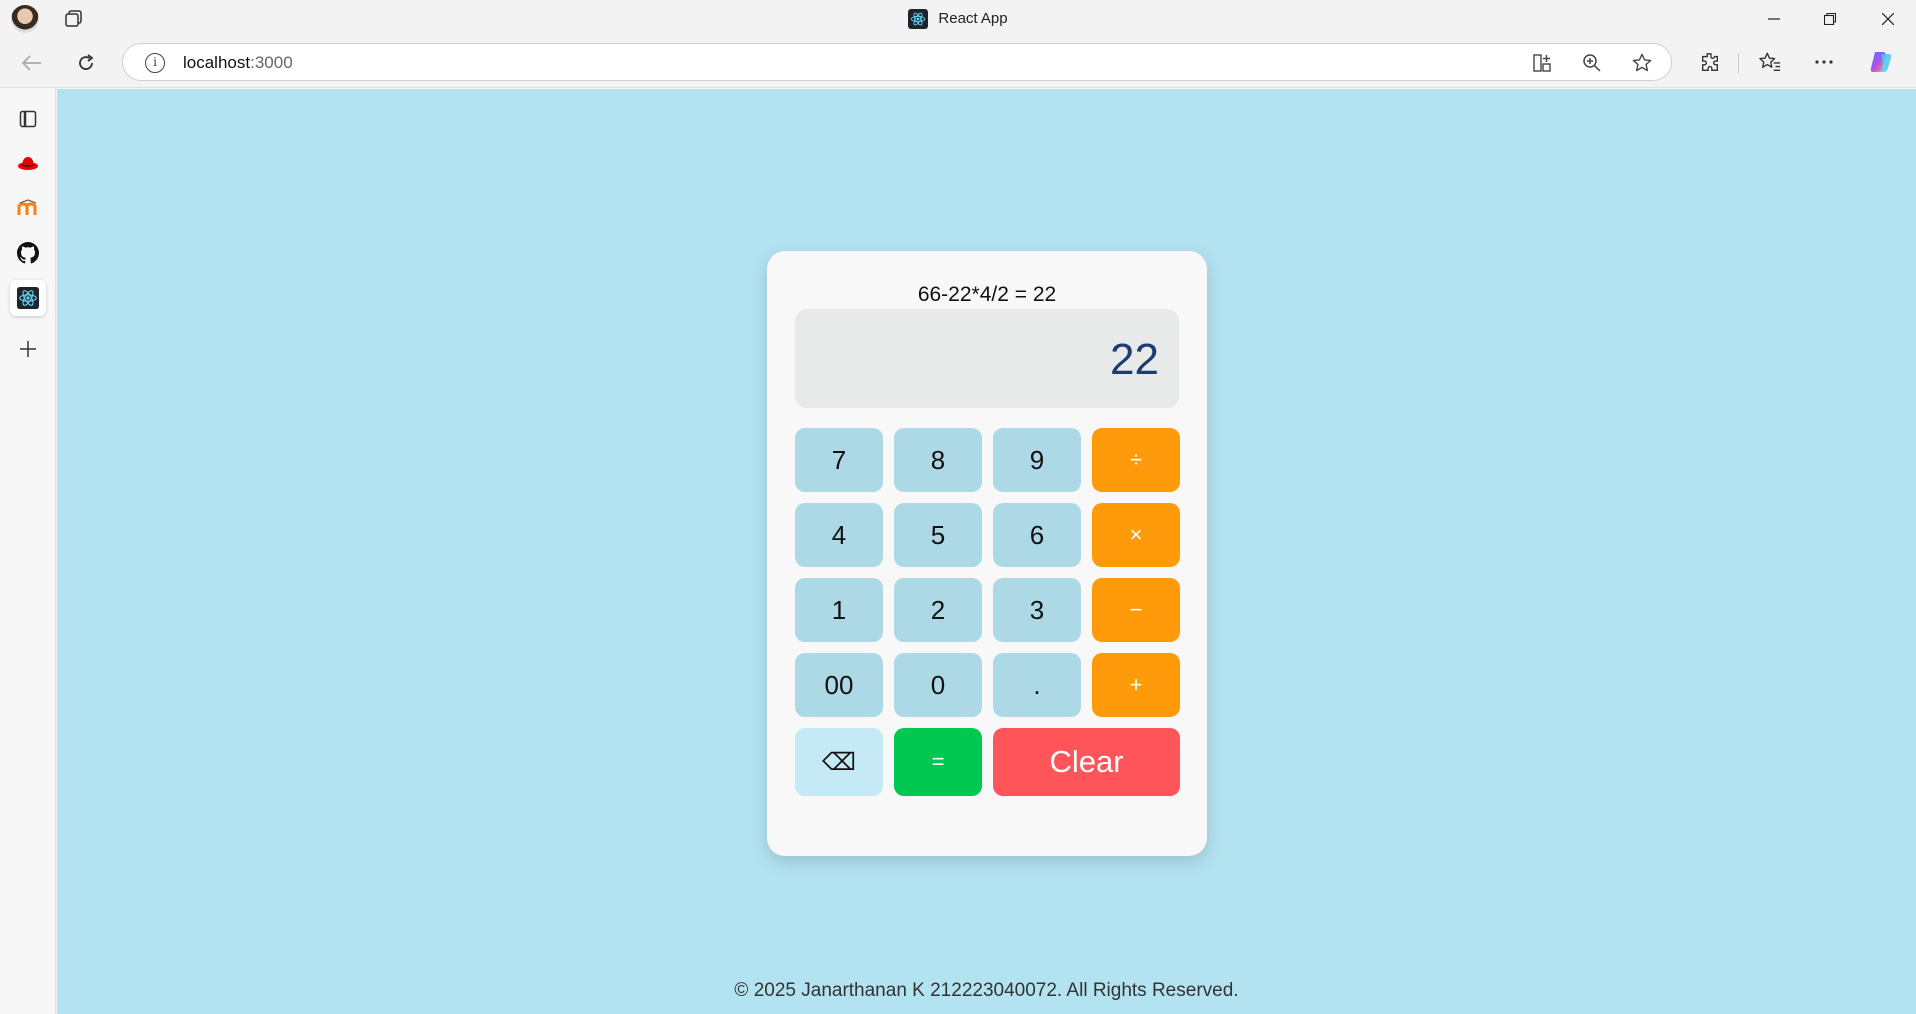  Describe the element at coordinates (28, 298) in the screenshot. I see `react-app-sidebar-icon` at that location.